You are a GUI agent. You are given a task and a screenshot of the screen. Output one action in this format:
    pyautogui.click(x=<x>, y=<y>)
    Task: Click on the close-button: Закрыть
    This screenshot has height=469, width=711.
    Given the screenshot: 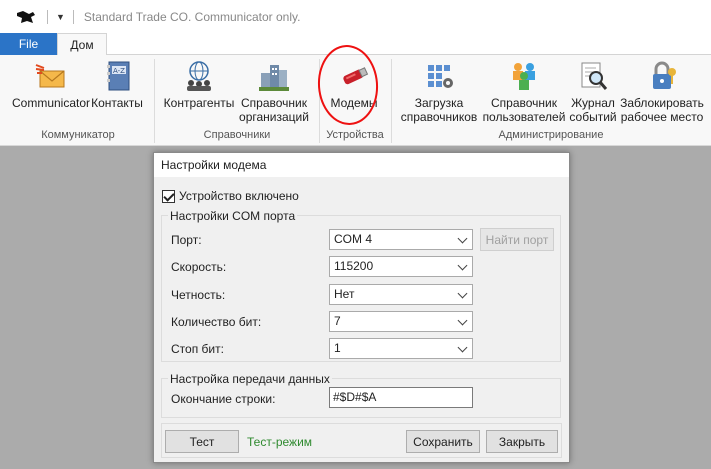 What is the action you would take?
    pyautogui.click(x=522, y=441)
    